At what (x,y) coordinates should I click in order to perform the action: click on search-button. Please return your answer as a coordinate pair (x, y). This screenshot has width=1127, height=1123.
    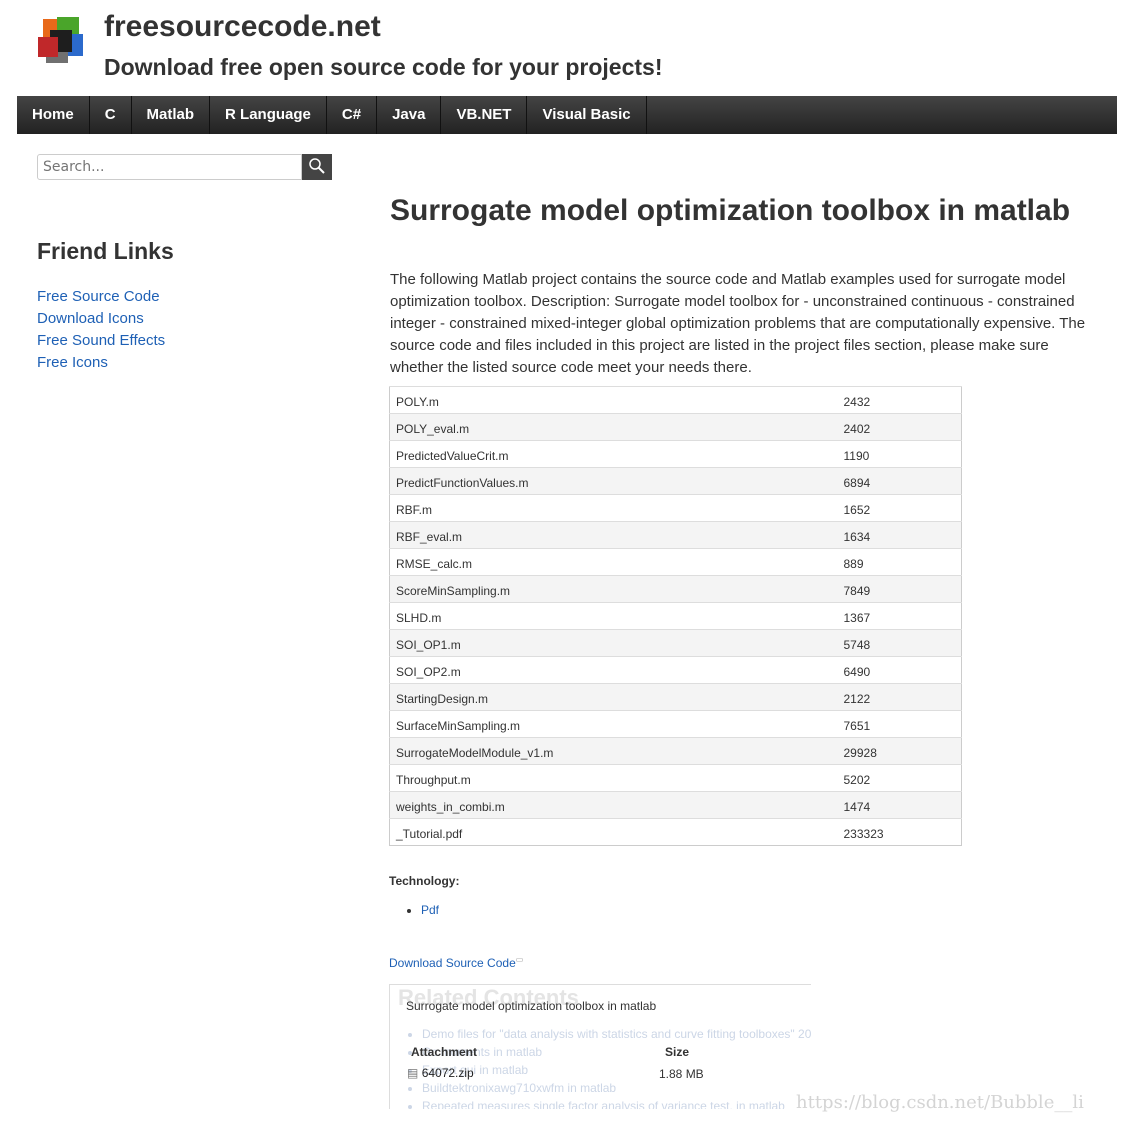
    Looking at the image, I should click on (317, 167).